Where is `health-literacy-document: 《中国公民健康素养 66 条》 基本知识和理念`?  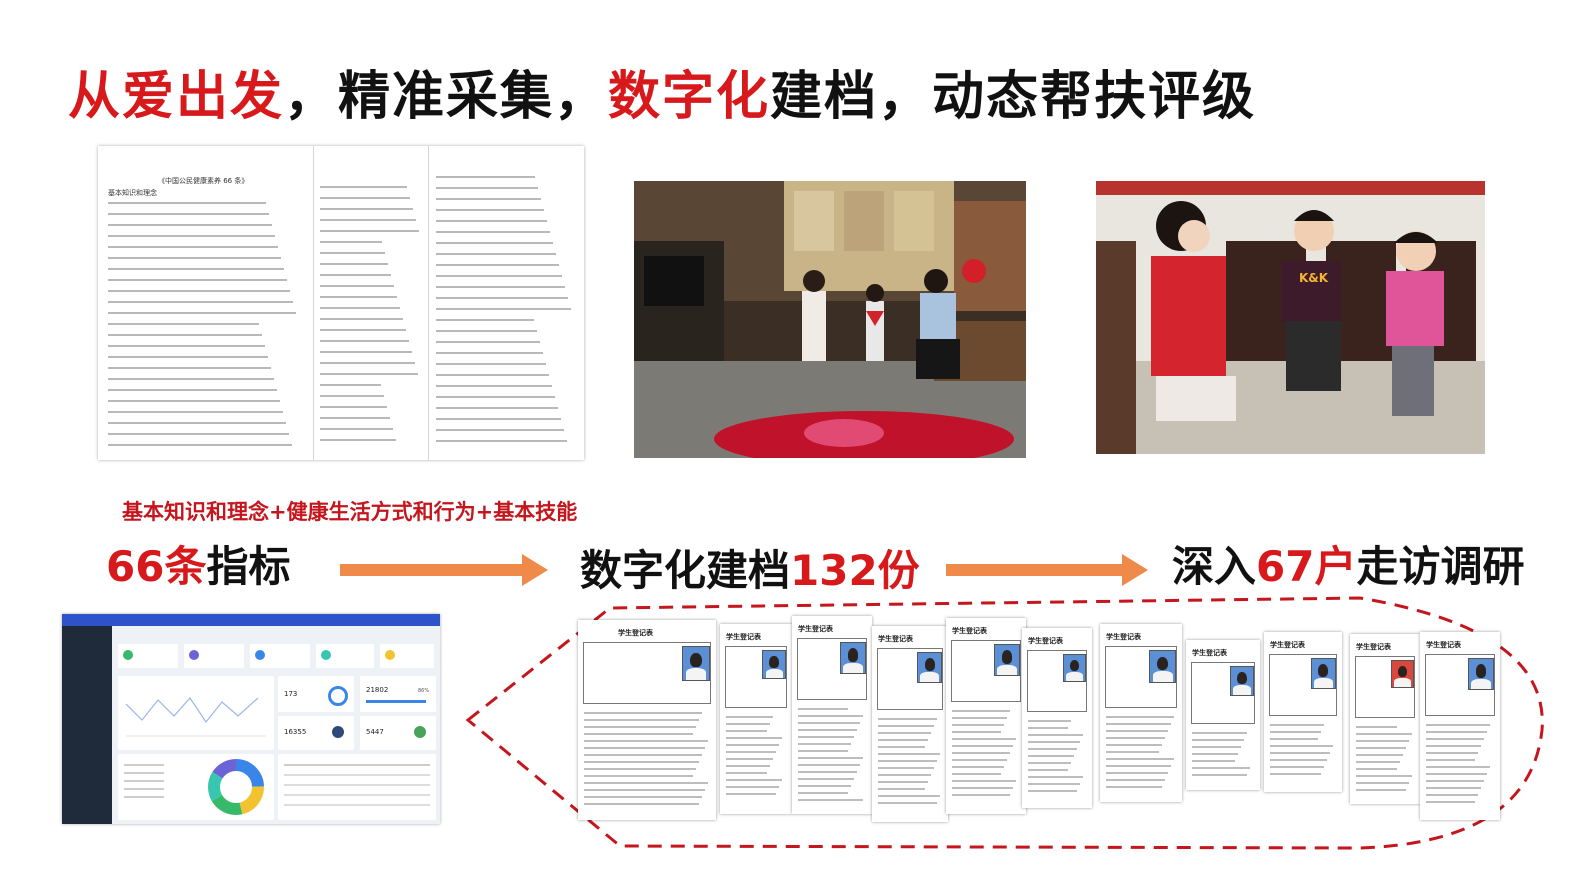 health-literacy-document: 《中国公民健康素养 66 条》 基本知识和理念 is located at coordinates (341, 303).